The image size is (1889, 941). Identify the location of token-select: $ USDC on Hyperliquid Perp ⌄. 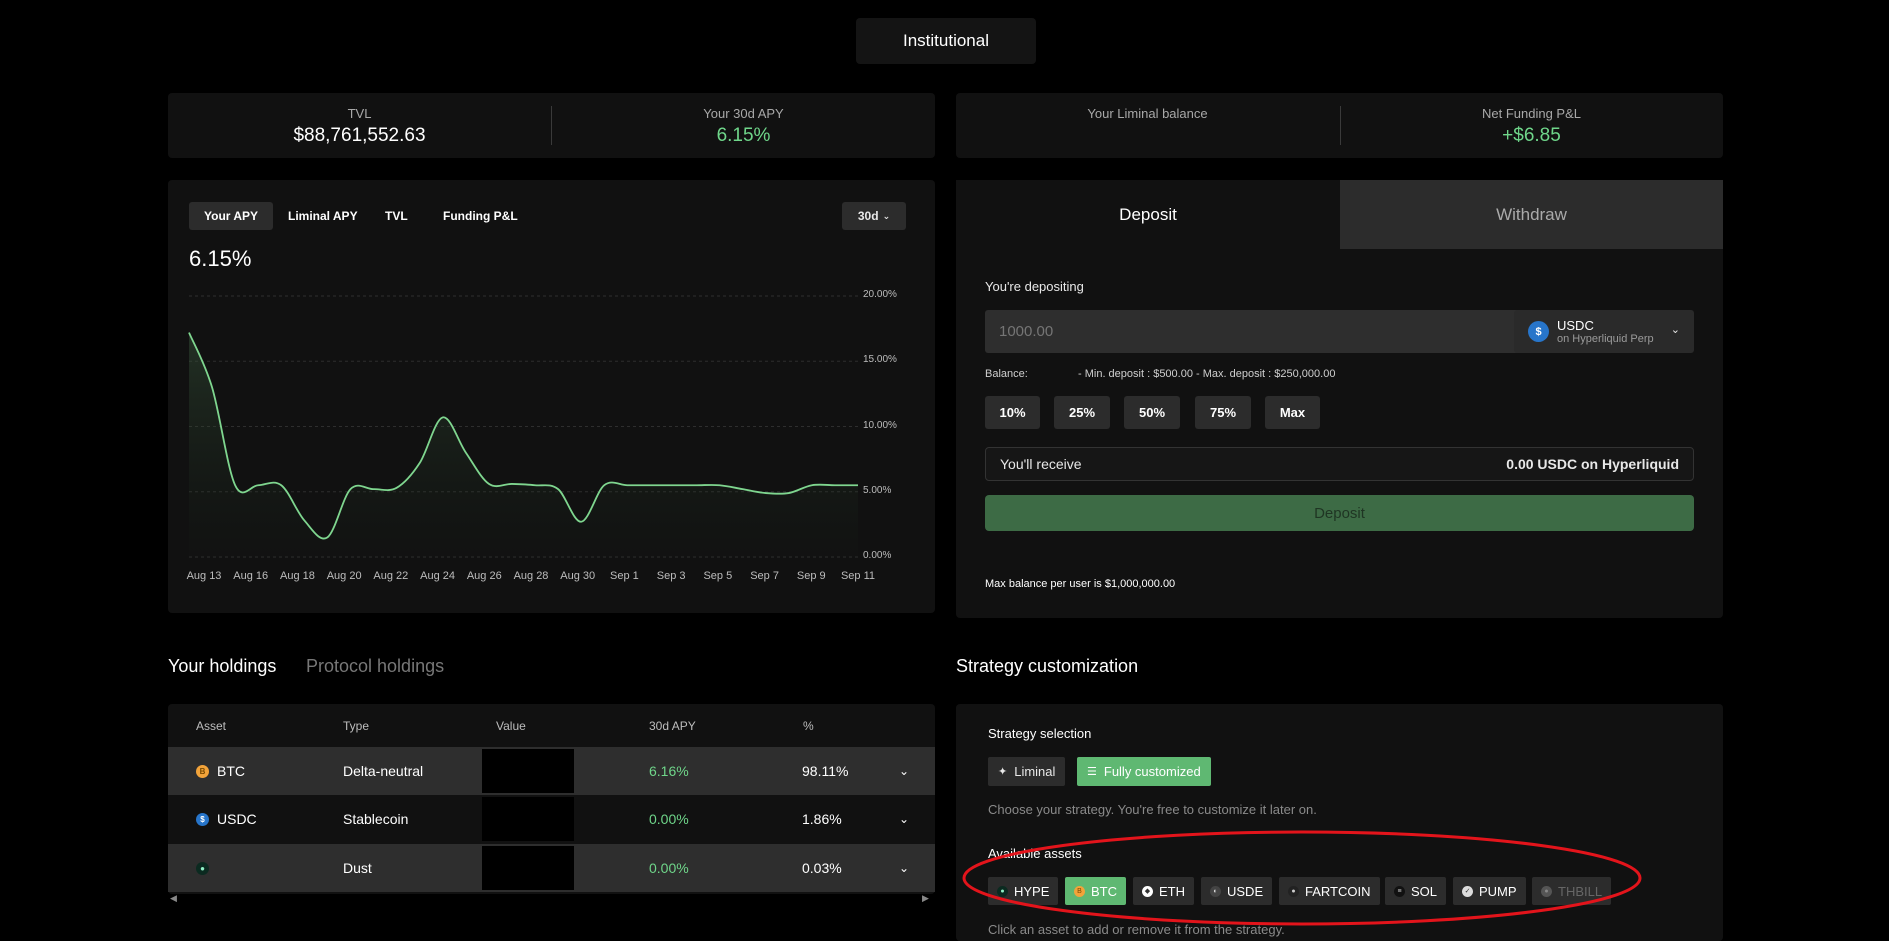
(1604, 331).